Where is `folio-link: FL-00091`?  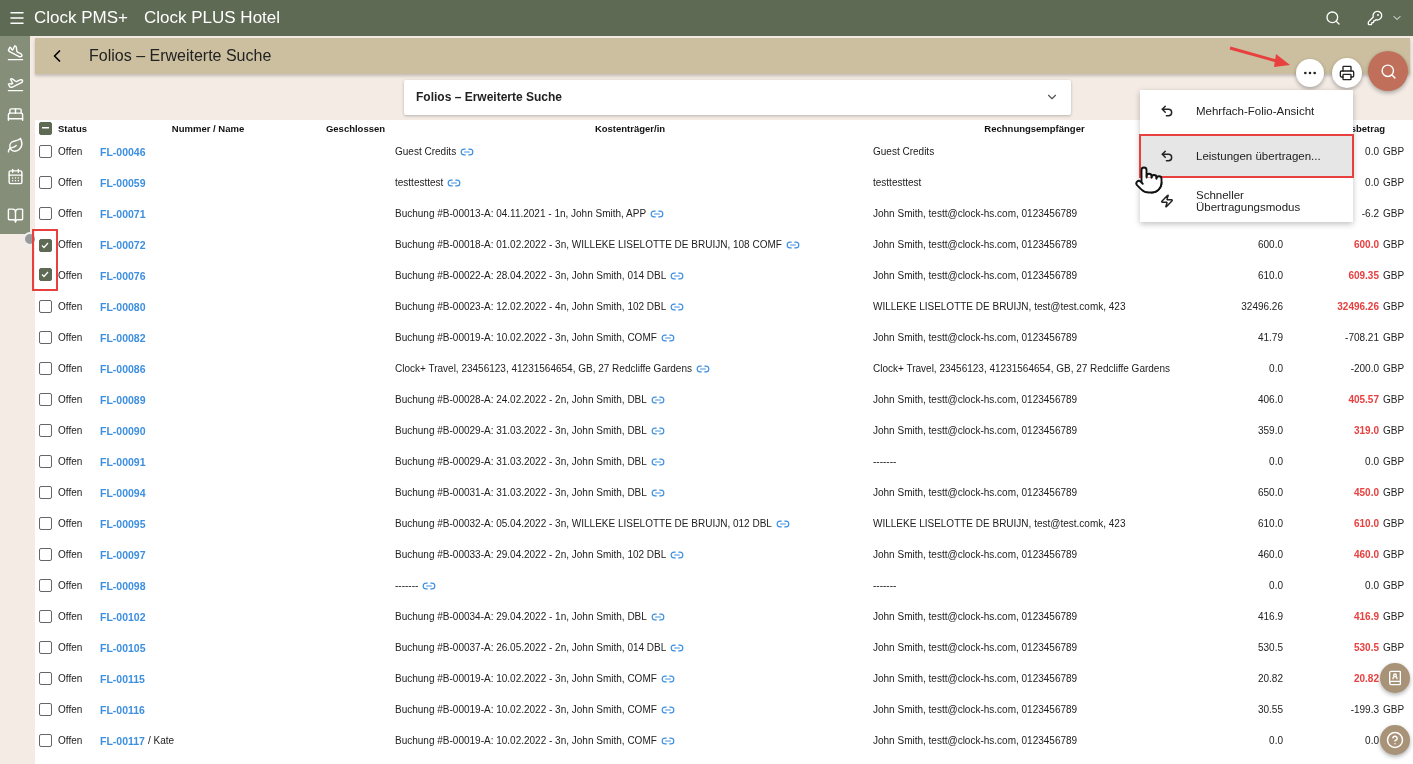 folio-link: FL-00091 is located at coordinates (123, 461).